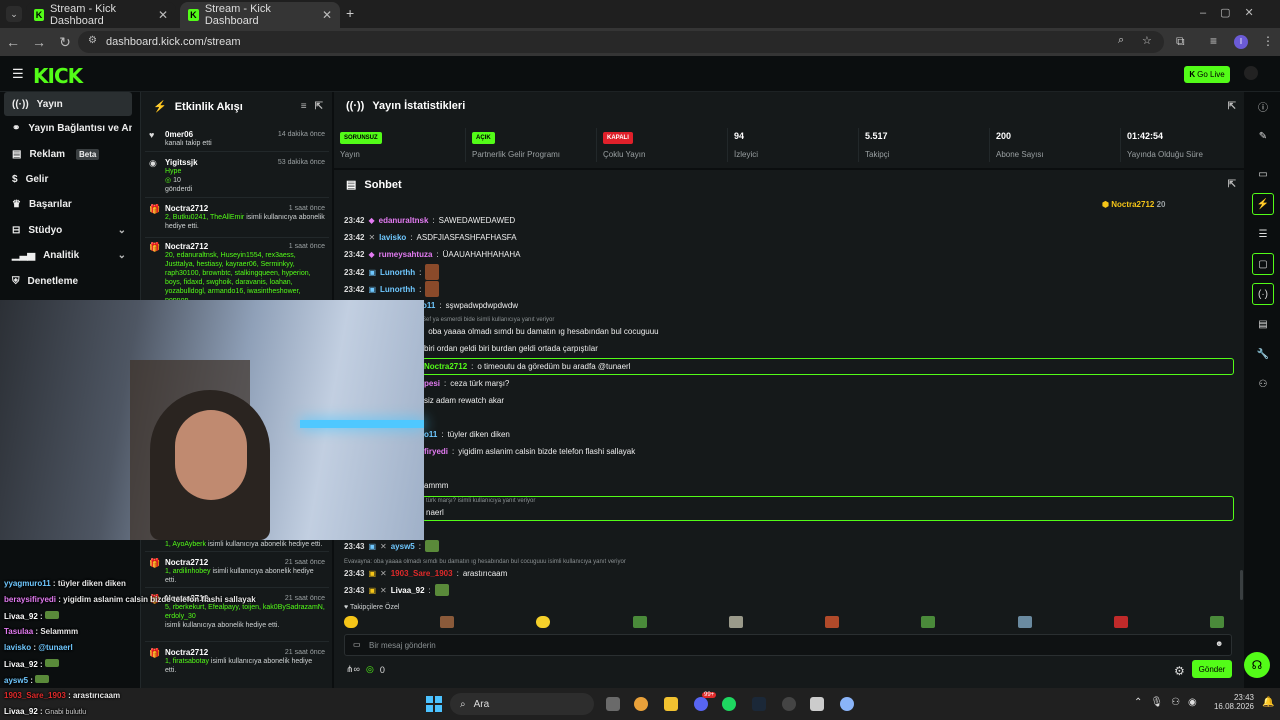 The height and width of the screenshot is (720, 1280). I want to click on message-user: pesi, so click(432, 383).